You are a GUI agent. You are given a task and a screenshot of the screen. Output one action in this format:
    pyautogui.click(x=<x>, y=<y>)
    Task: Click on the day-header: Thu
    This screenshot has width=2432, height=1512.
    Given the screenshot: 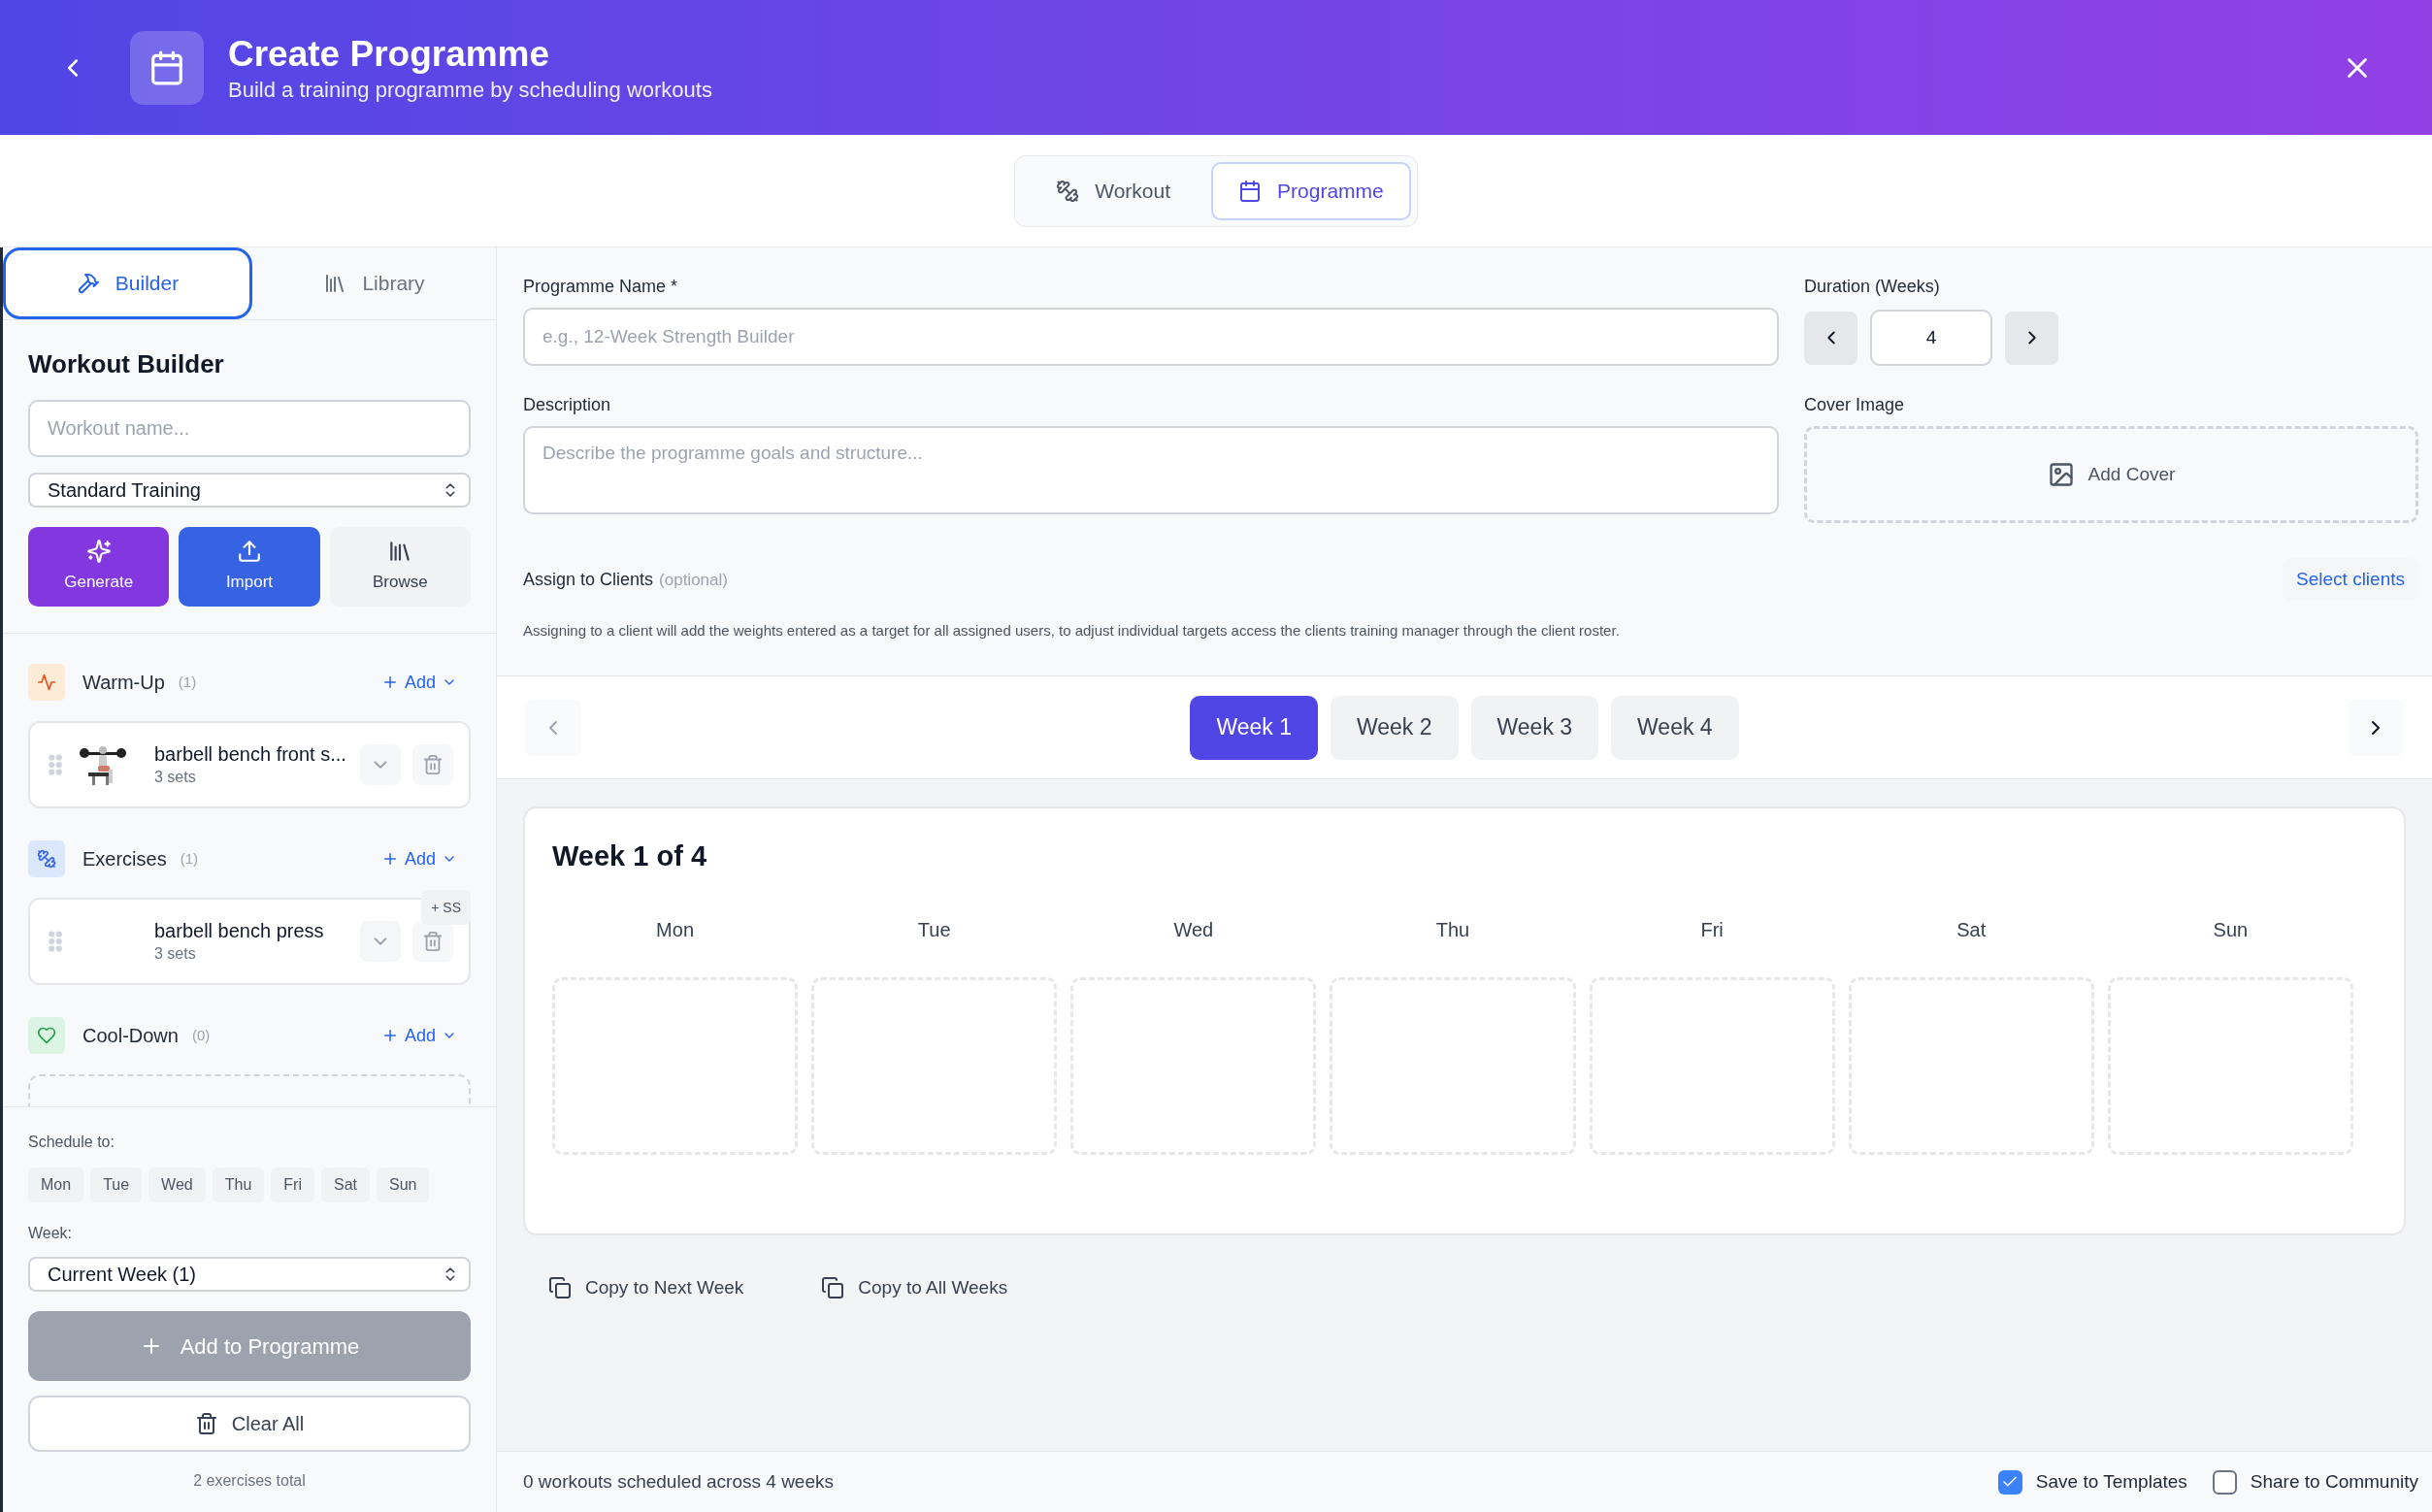 What is the action you would take?
    pyautogui.click(x=1452, y=930)
    